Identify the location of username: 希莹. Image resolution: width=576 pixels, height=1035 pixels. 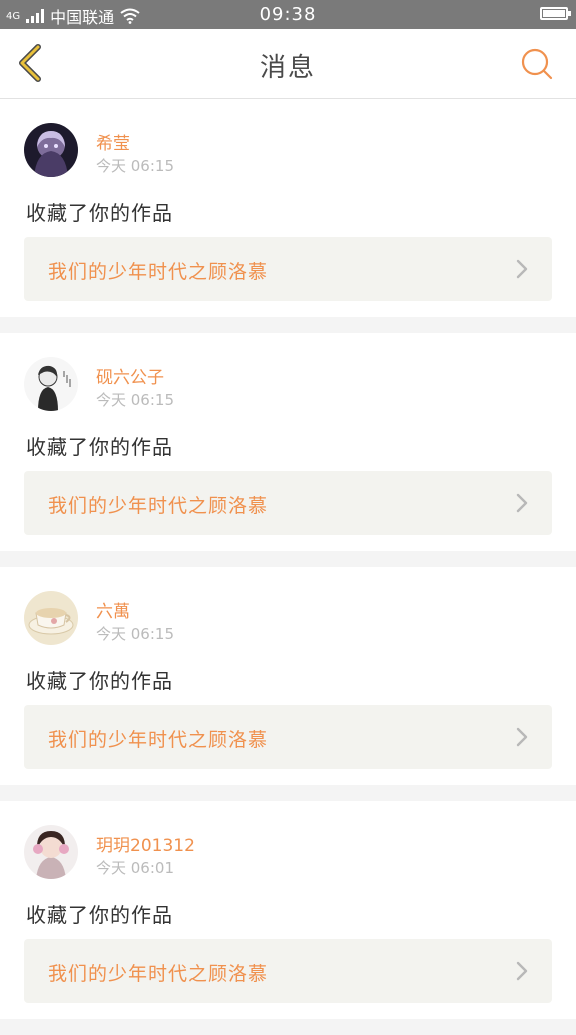
(113, 141).